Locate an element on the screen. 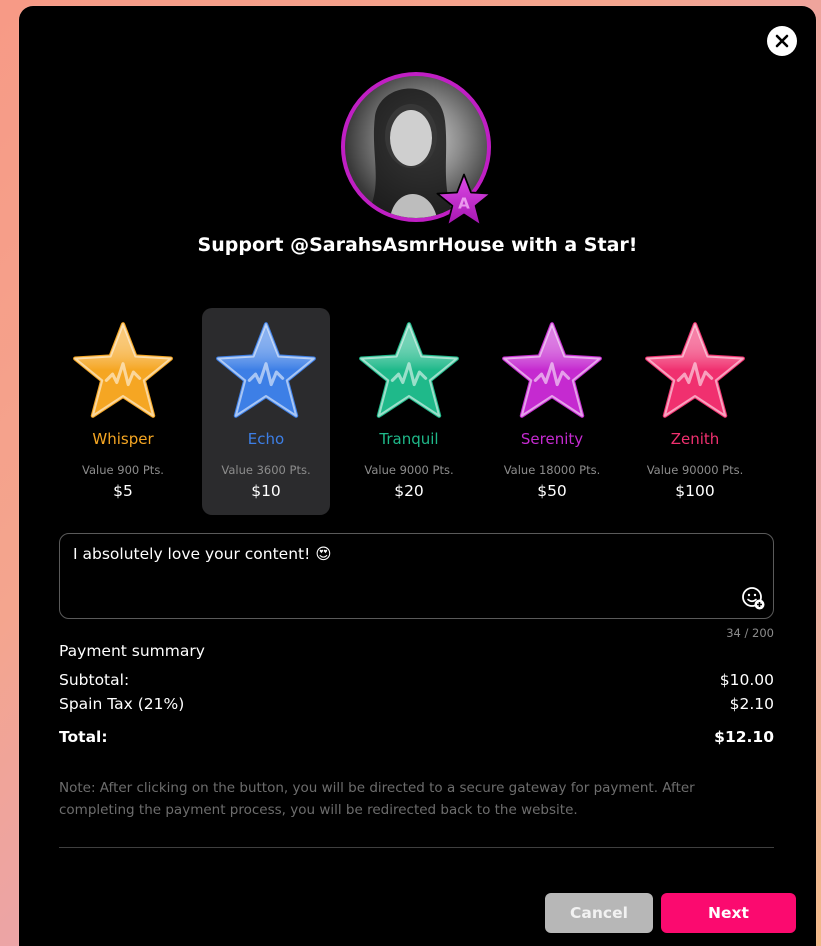  subtotal-value: $10.00 is located at coordinates (746, 680).